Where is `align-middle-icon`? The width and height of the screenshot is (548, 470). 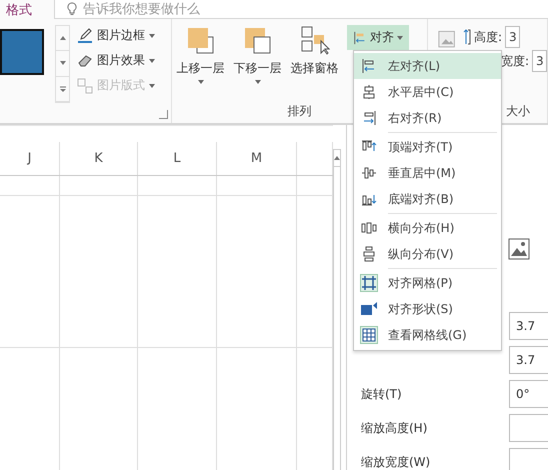 align-middle-icon is located at coordinates (369, 173).